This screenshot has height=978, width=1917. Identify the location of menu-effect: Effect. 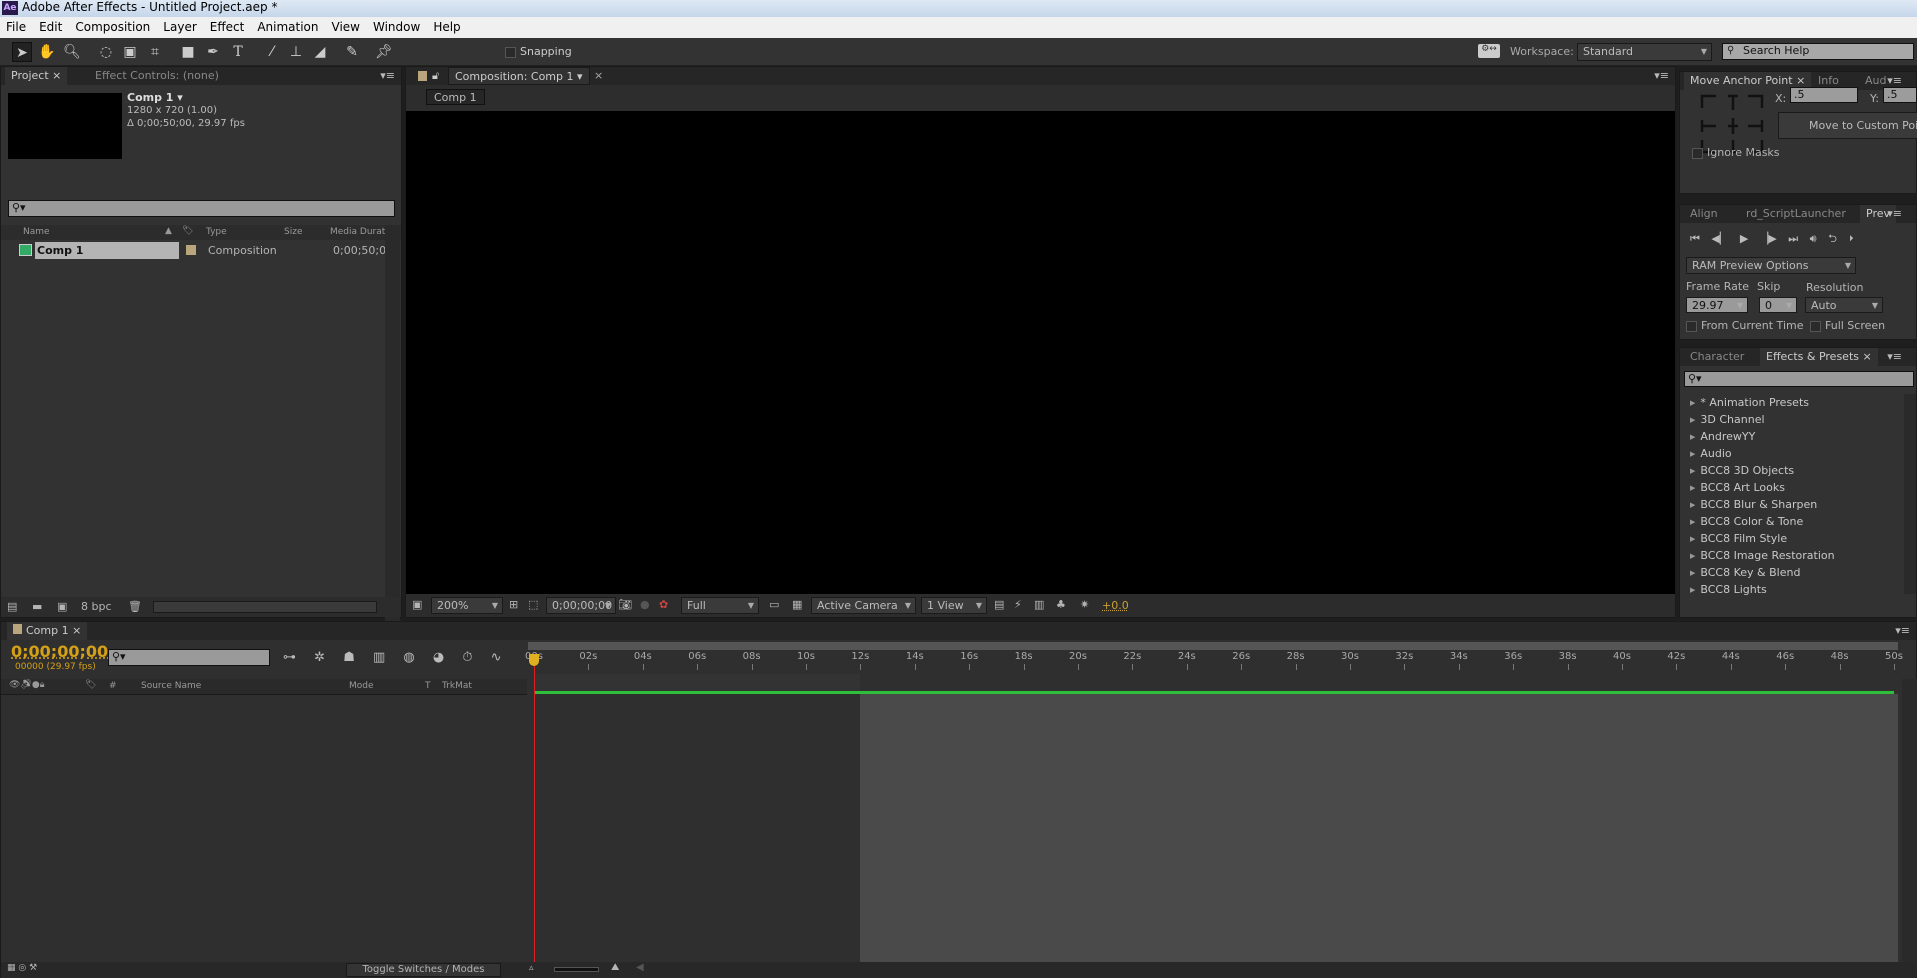
(227, 27).